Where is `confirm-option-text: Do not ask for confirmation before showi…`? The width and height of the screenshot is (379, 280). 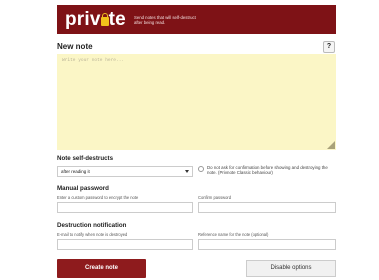 confirm-option-text: Do not ask for confirmation before showi… is located at coordinates (267, 170).